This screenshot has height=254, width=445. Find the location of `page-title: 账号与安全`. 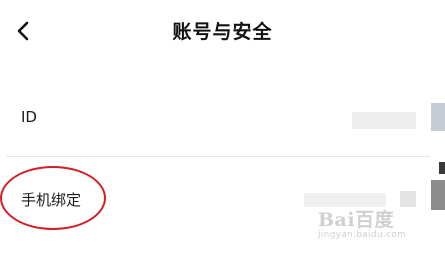

page-title: 账号与安全 is located at coordinates (222, 32).